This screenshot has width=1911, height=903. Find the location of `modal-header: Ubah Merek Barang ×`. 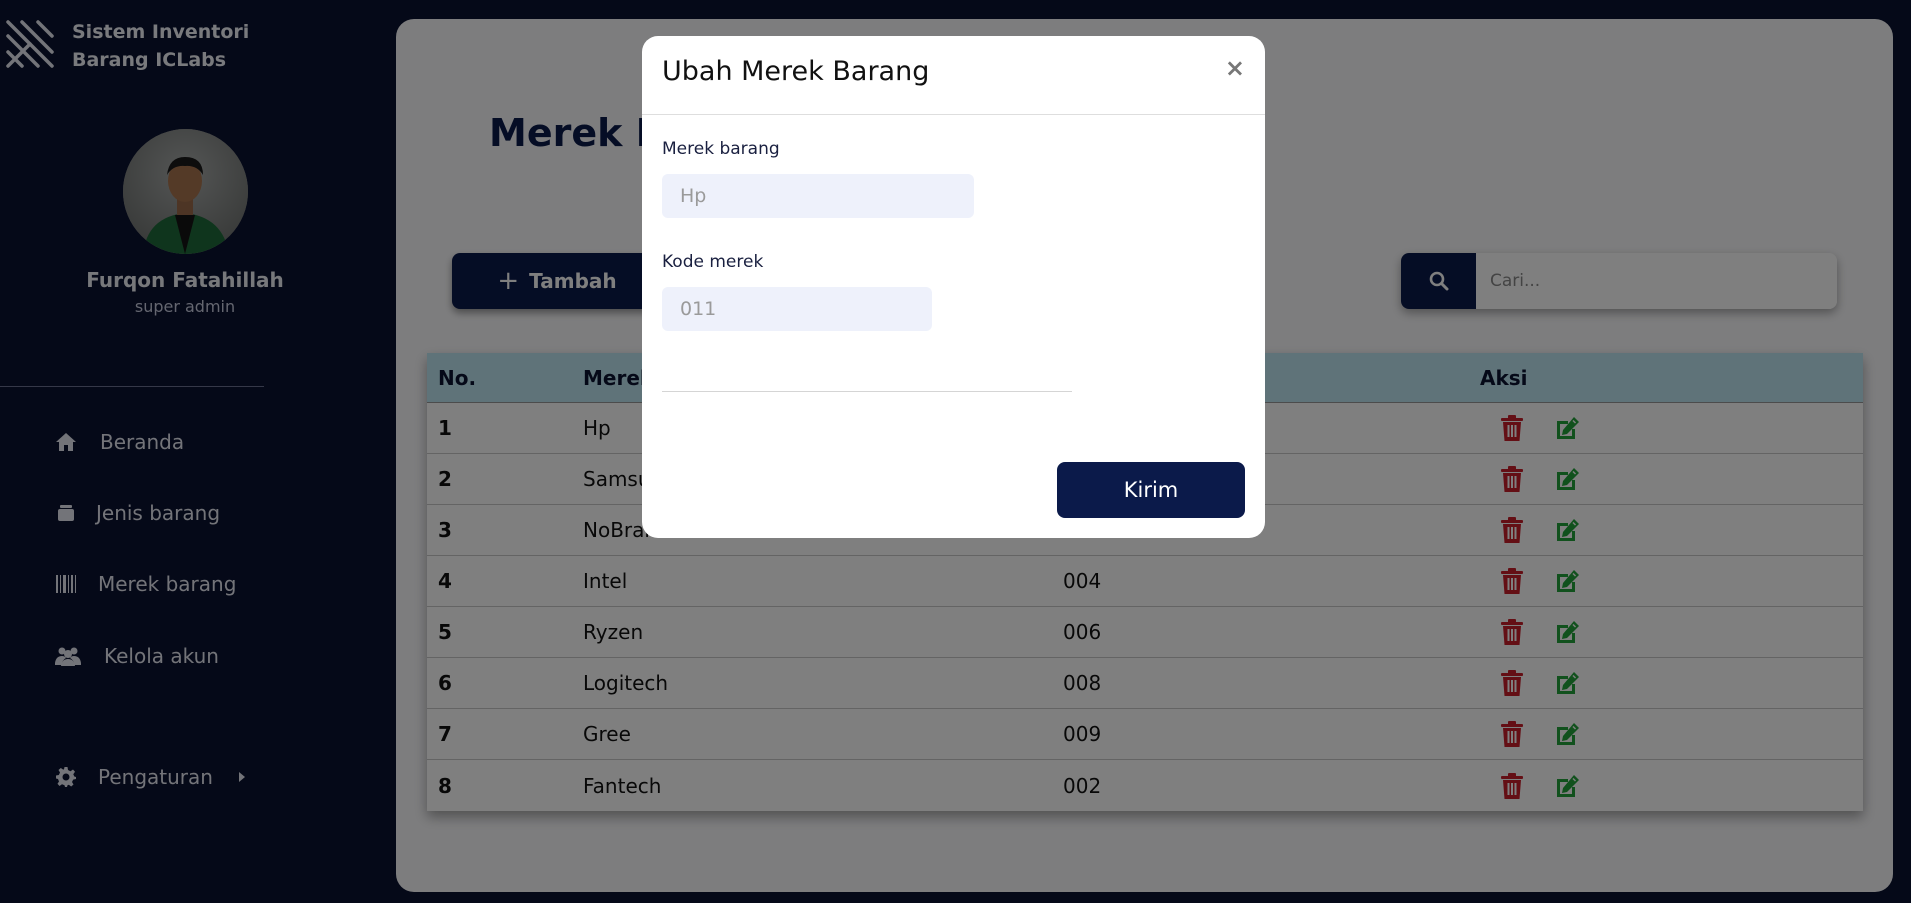

modal-header: Ubah Merek Barang × is located at coordinates (953, 75).